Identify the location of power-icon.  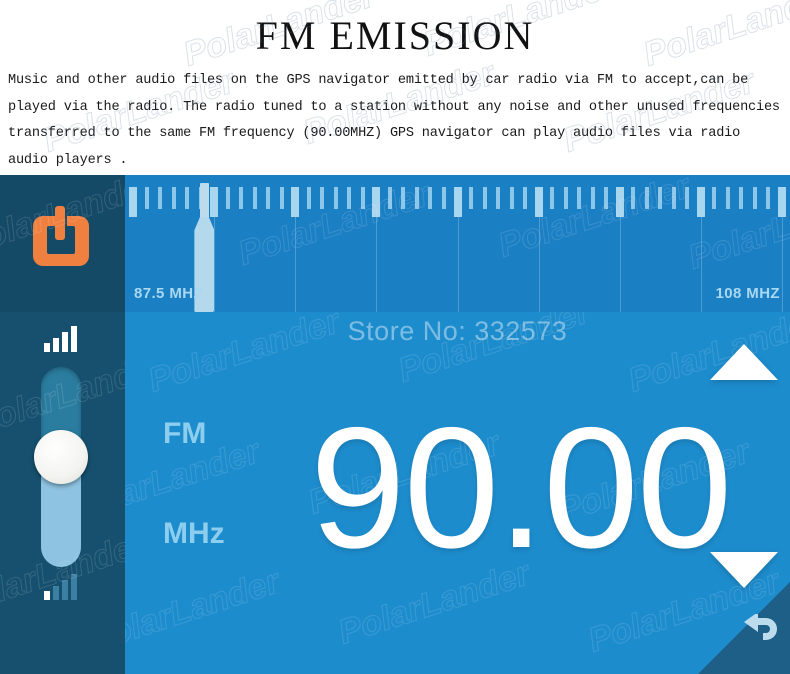
(61, 236).